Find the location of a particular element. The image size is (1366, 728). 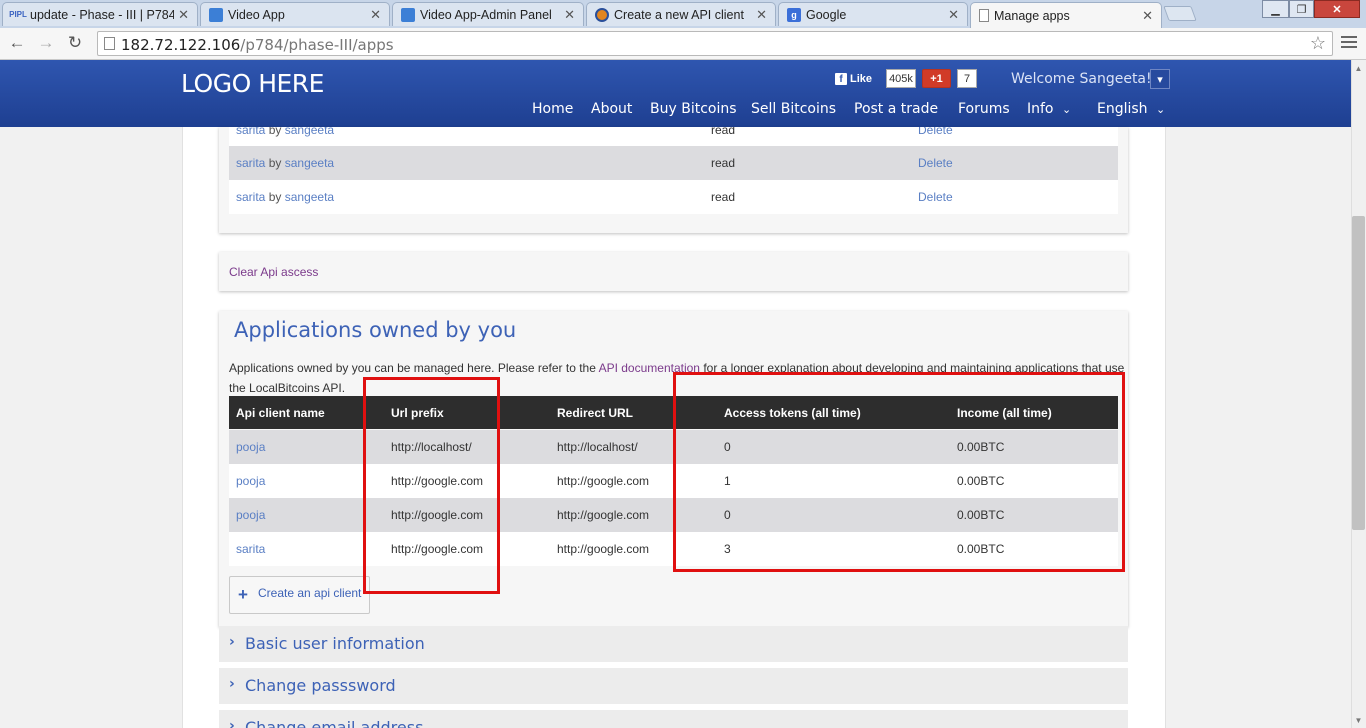

section-title: Applications owned by you is located at coordinates (375, 330).